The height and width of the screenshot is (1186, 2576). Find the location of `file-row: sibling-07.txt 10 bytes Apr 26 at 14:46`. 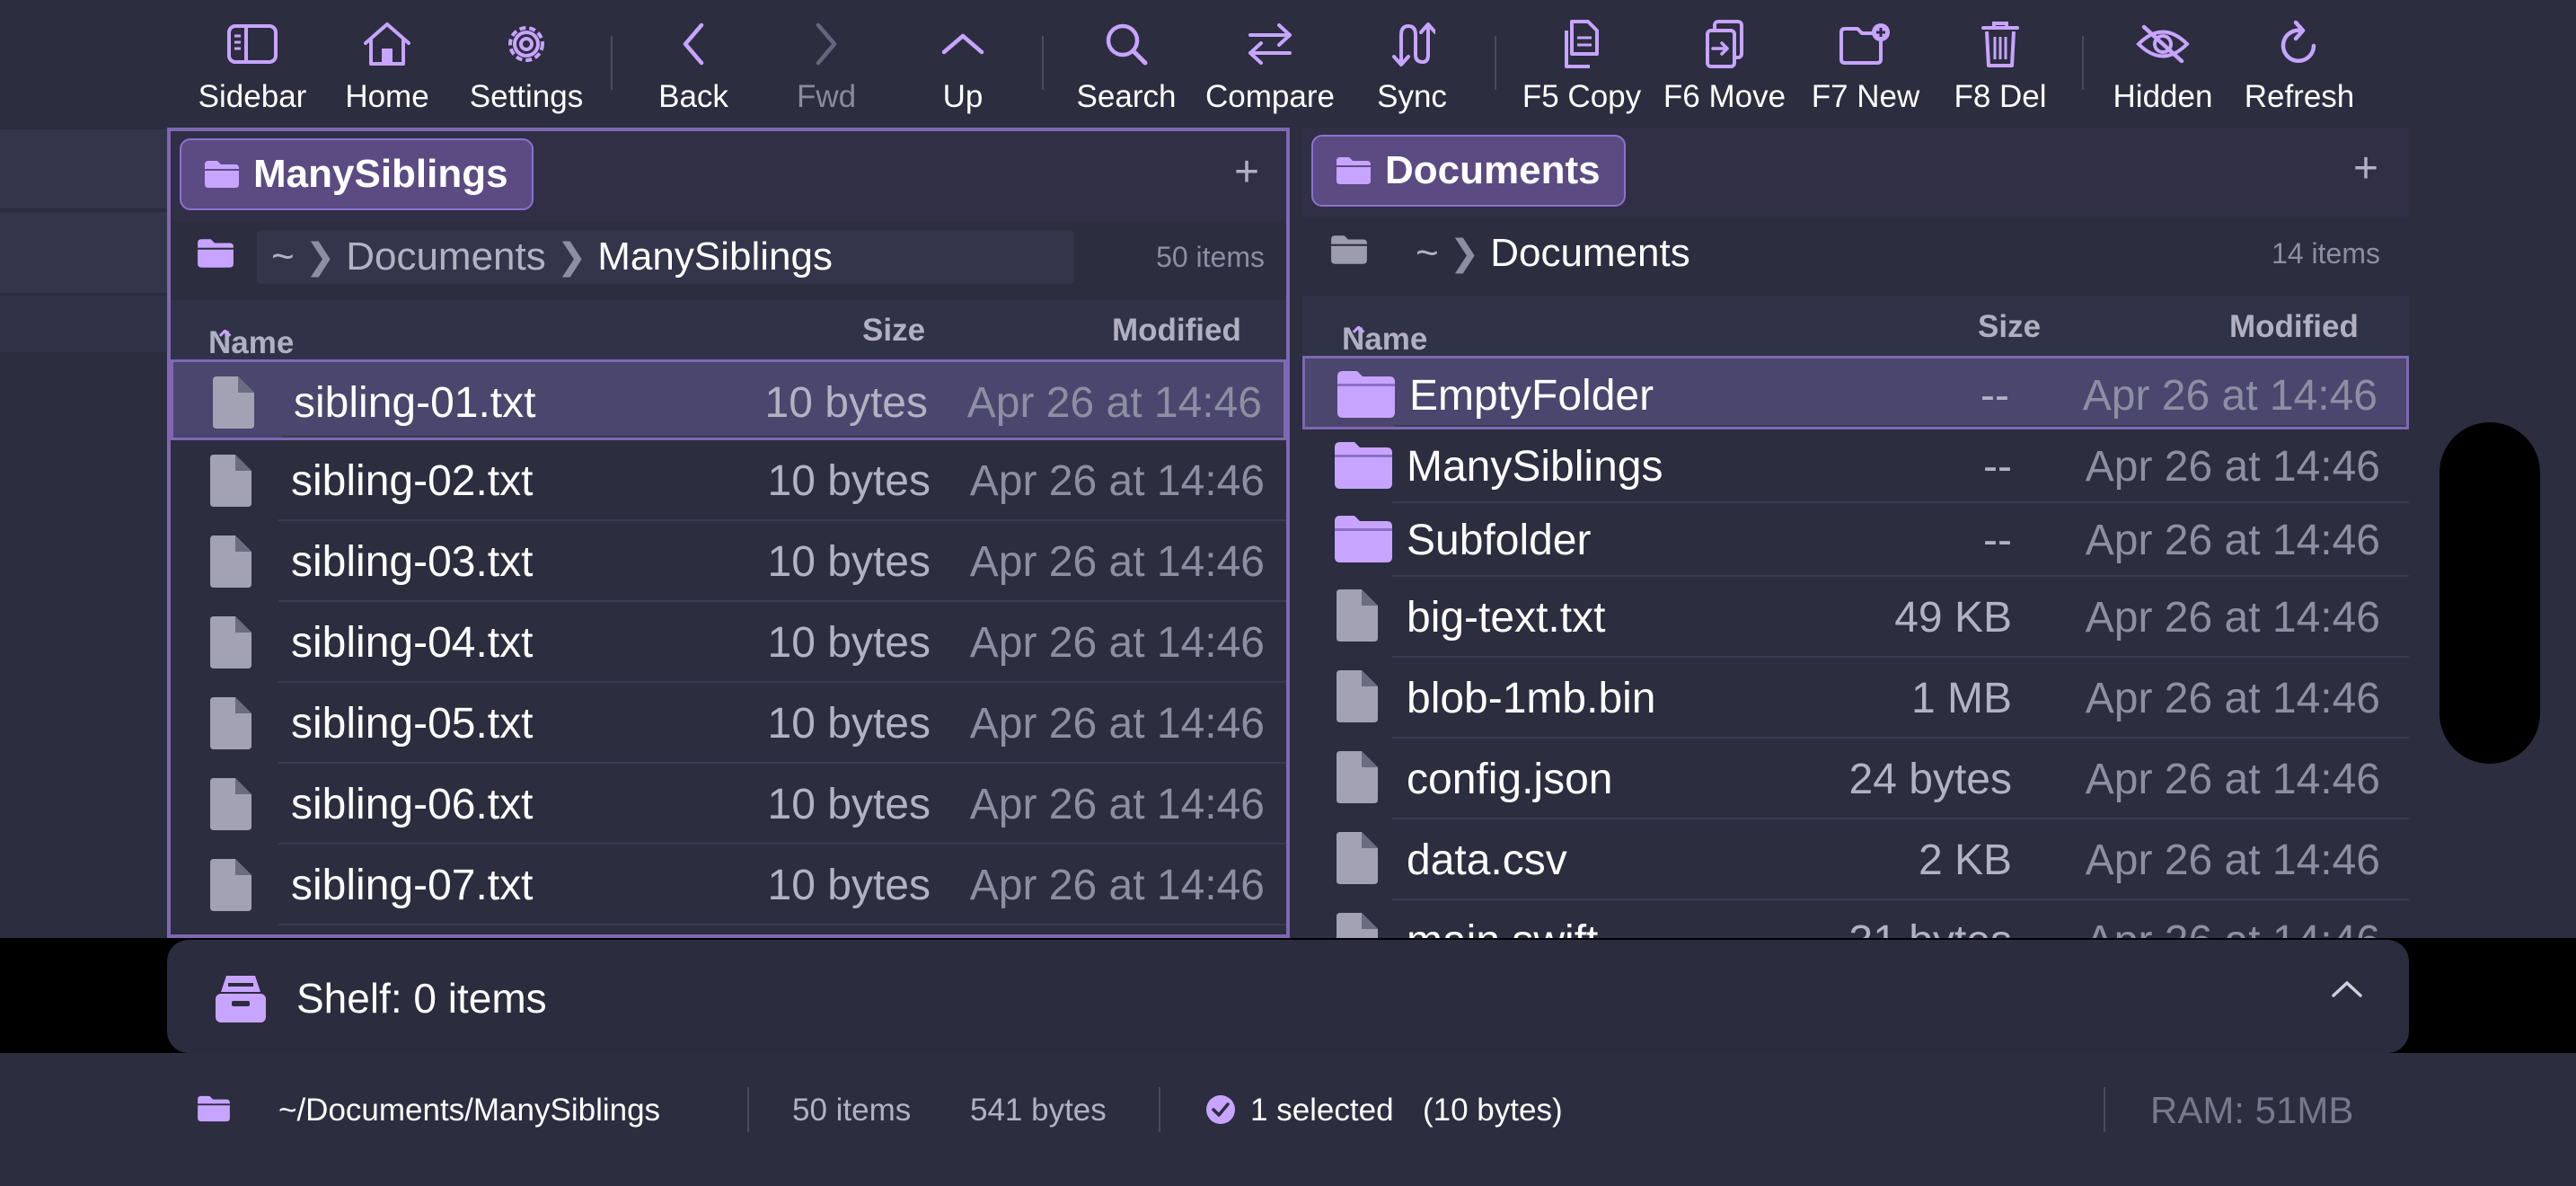

file-row: sibling-07.txt 10 bytes Apr 26 at 14:46 is located at coordinates (728, 885).